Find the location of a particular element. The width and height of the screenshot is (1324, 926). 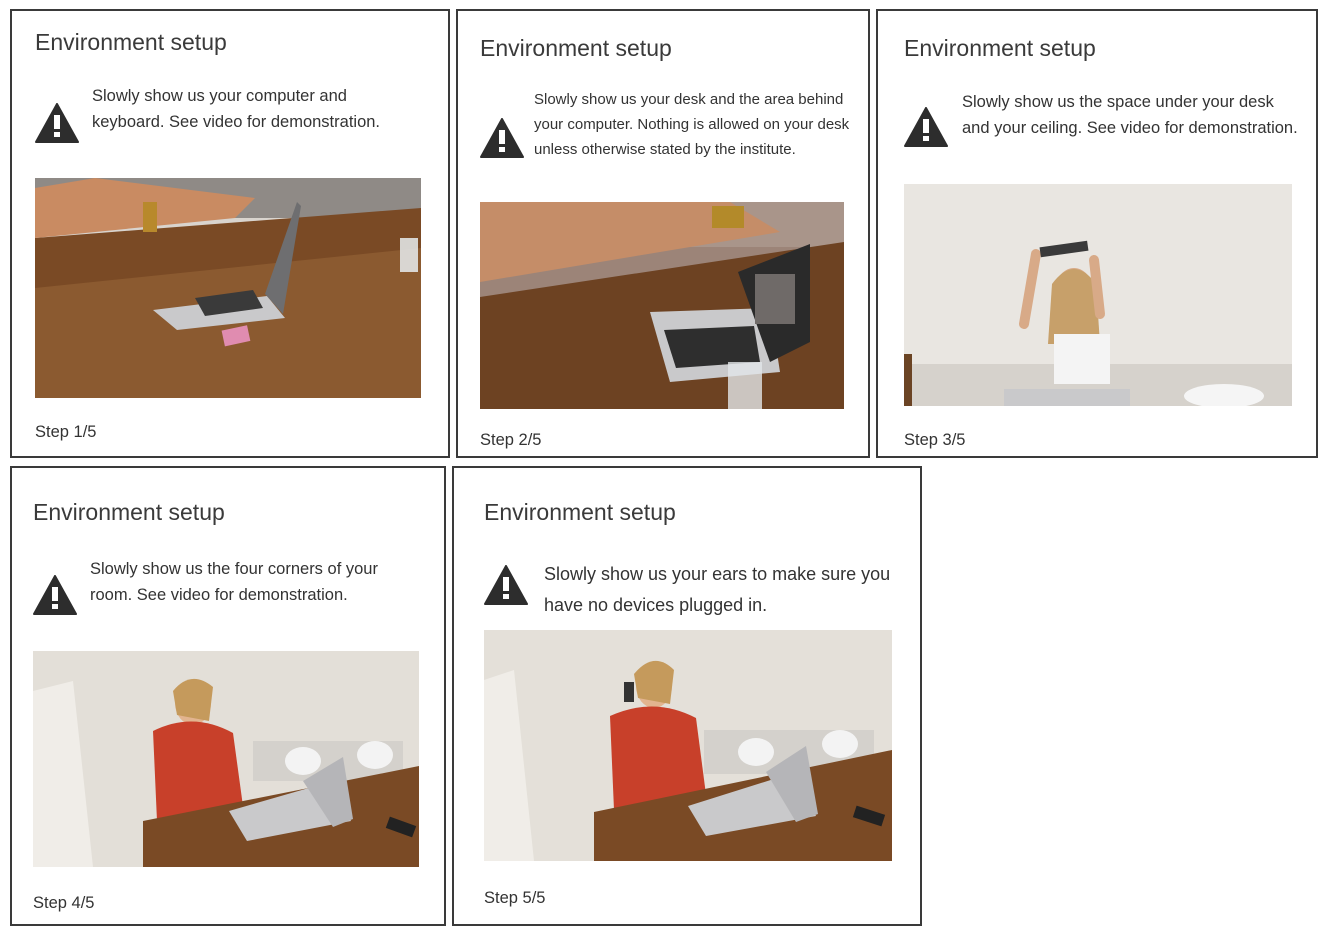

step-indicator: Step 5/5 is located at coordinates (515, 898).